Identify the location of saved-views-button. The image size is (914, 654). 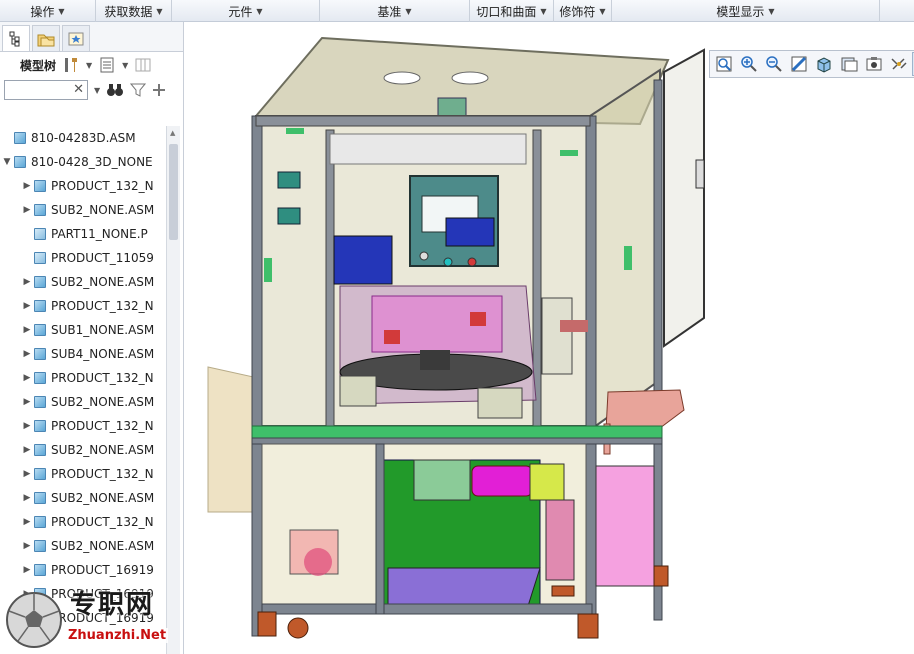
(849, 64).